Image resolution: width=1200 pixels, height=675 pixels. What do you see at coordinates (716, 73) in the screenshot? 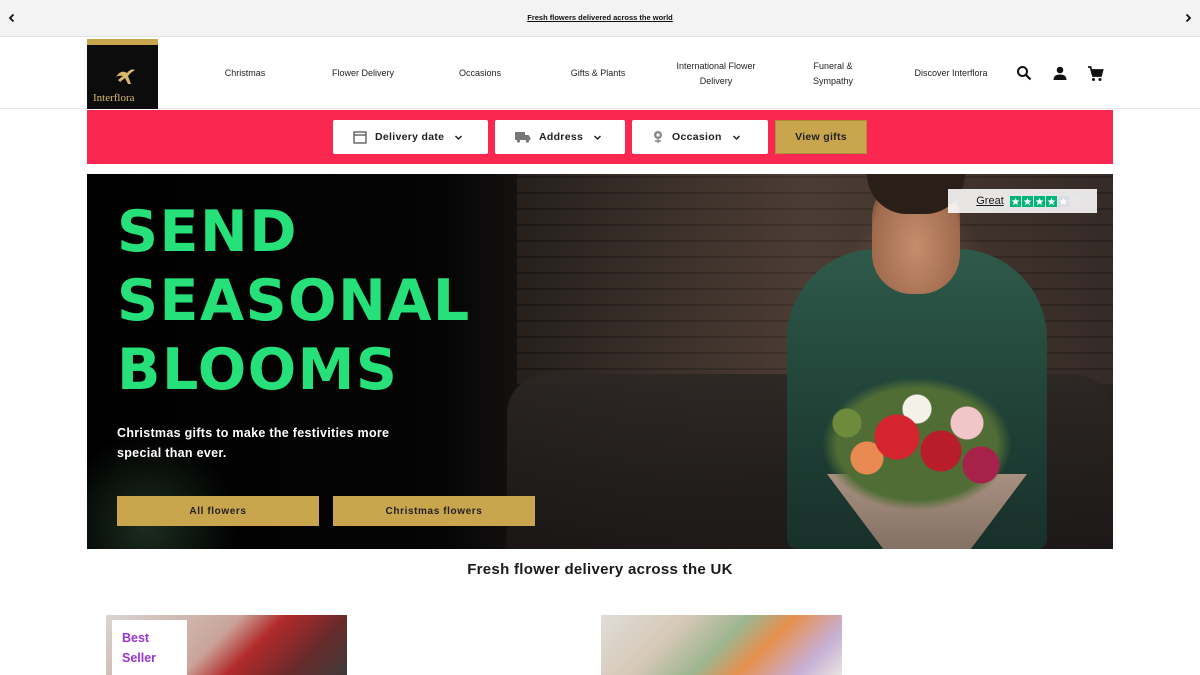
I see `nav-international-flower-delivery: International Flower Delivery` at bounding box center [716, 73].